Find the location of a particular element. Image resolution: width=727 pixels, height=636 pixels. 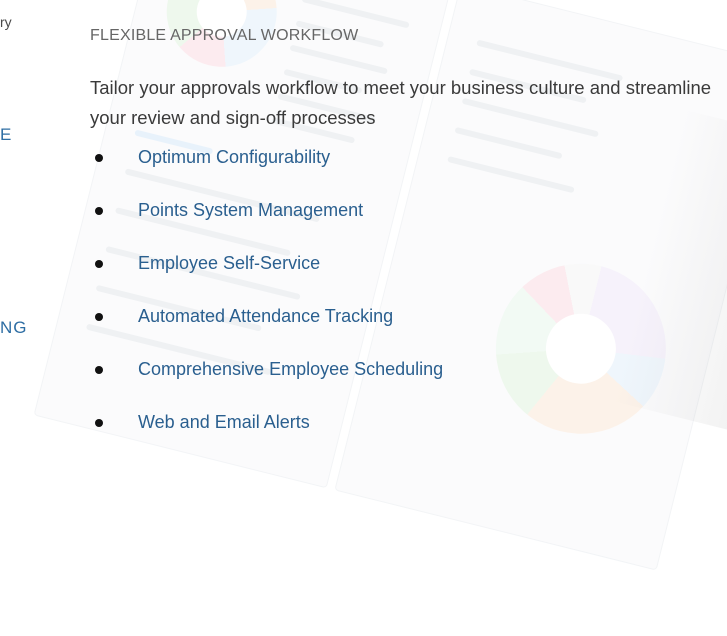

feature-label: Optimum Configurability is located at coordinates (234, 157).